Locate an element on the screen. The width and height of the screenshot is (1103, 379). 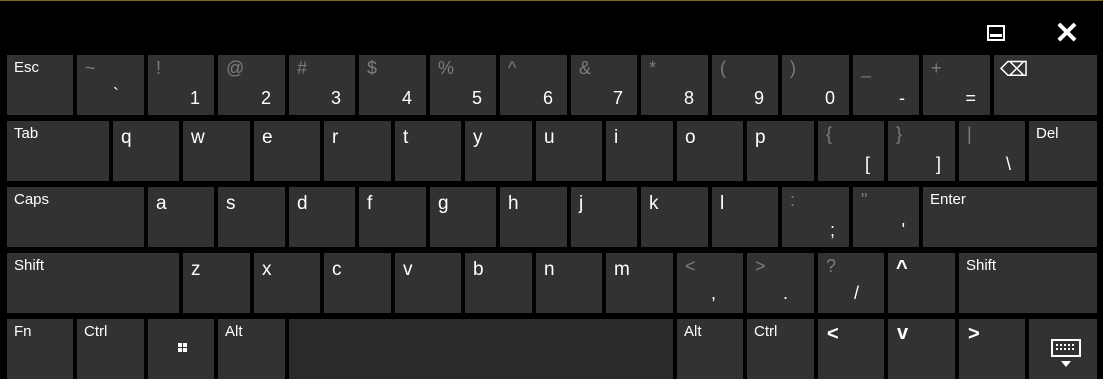
down-arrow-icon: v is located at coordinates (903, 333).